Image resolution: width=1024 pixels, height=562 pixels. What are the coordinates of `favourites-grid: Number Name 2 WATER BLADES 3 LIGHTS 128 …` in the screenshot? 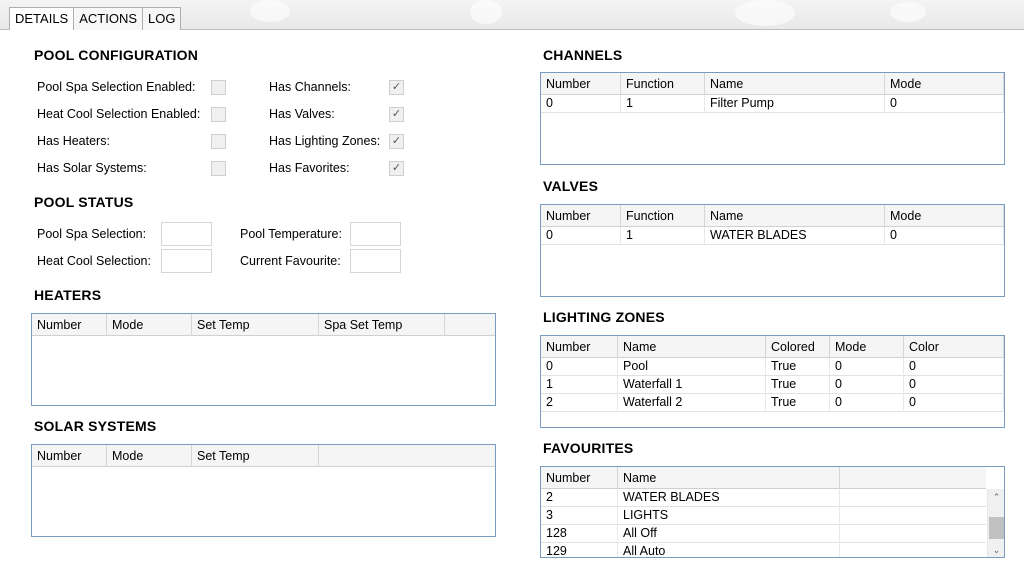 It's located at (772, 512).